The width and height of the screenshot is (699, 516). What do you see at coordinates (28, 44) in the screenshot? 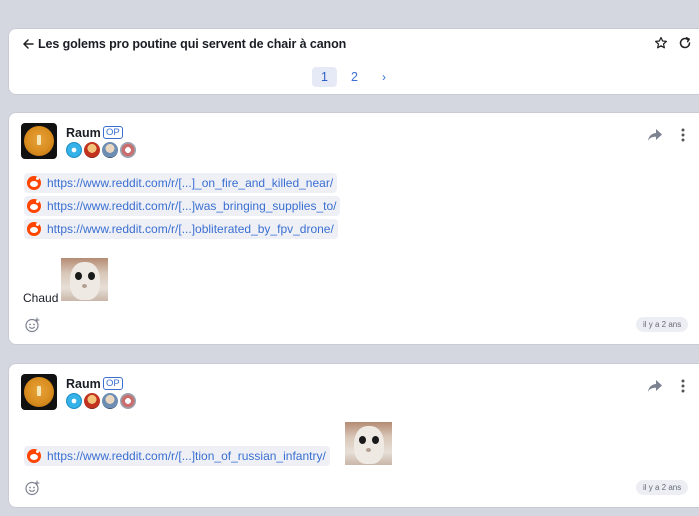
I see `back-arrow-icon` at bounding box center [28, 44].